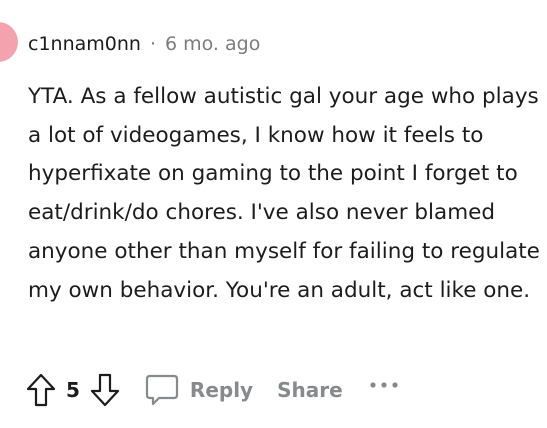 Image resolution: width=547 pixels, height=428 pixels. I want to click on ellipsis-icon, so click(384, 385).